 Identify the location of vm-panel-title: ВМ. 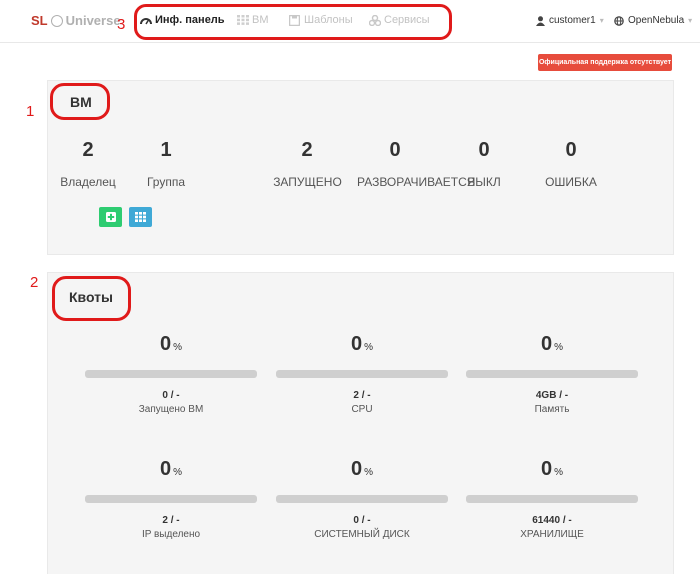
(81, 102).